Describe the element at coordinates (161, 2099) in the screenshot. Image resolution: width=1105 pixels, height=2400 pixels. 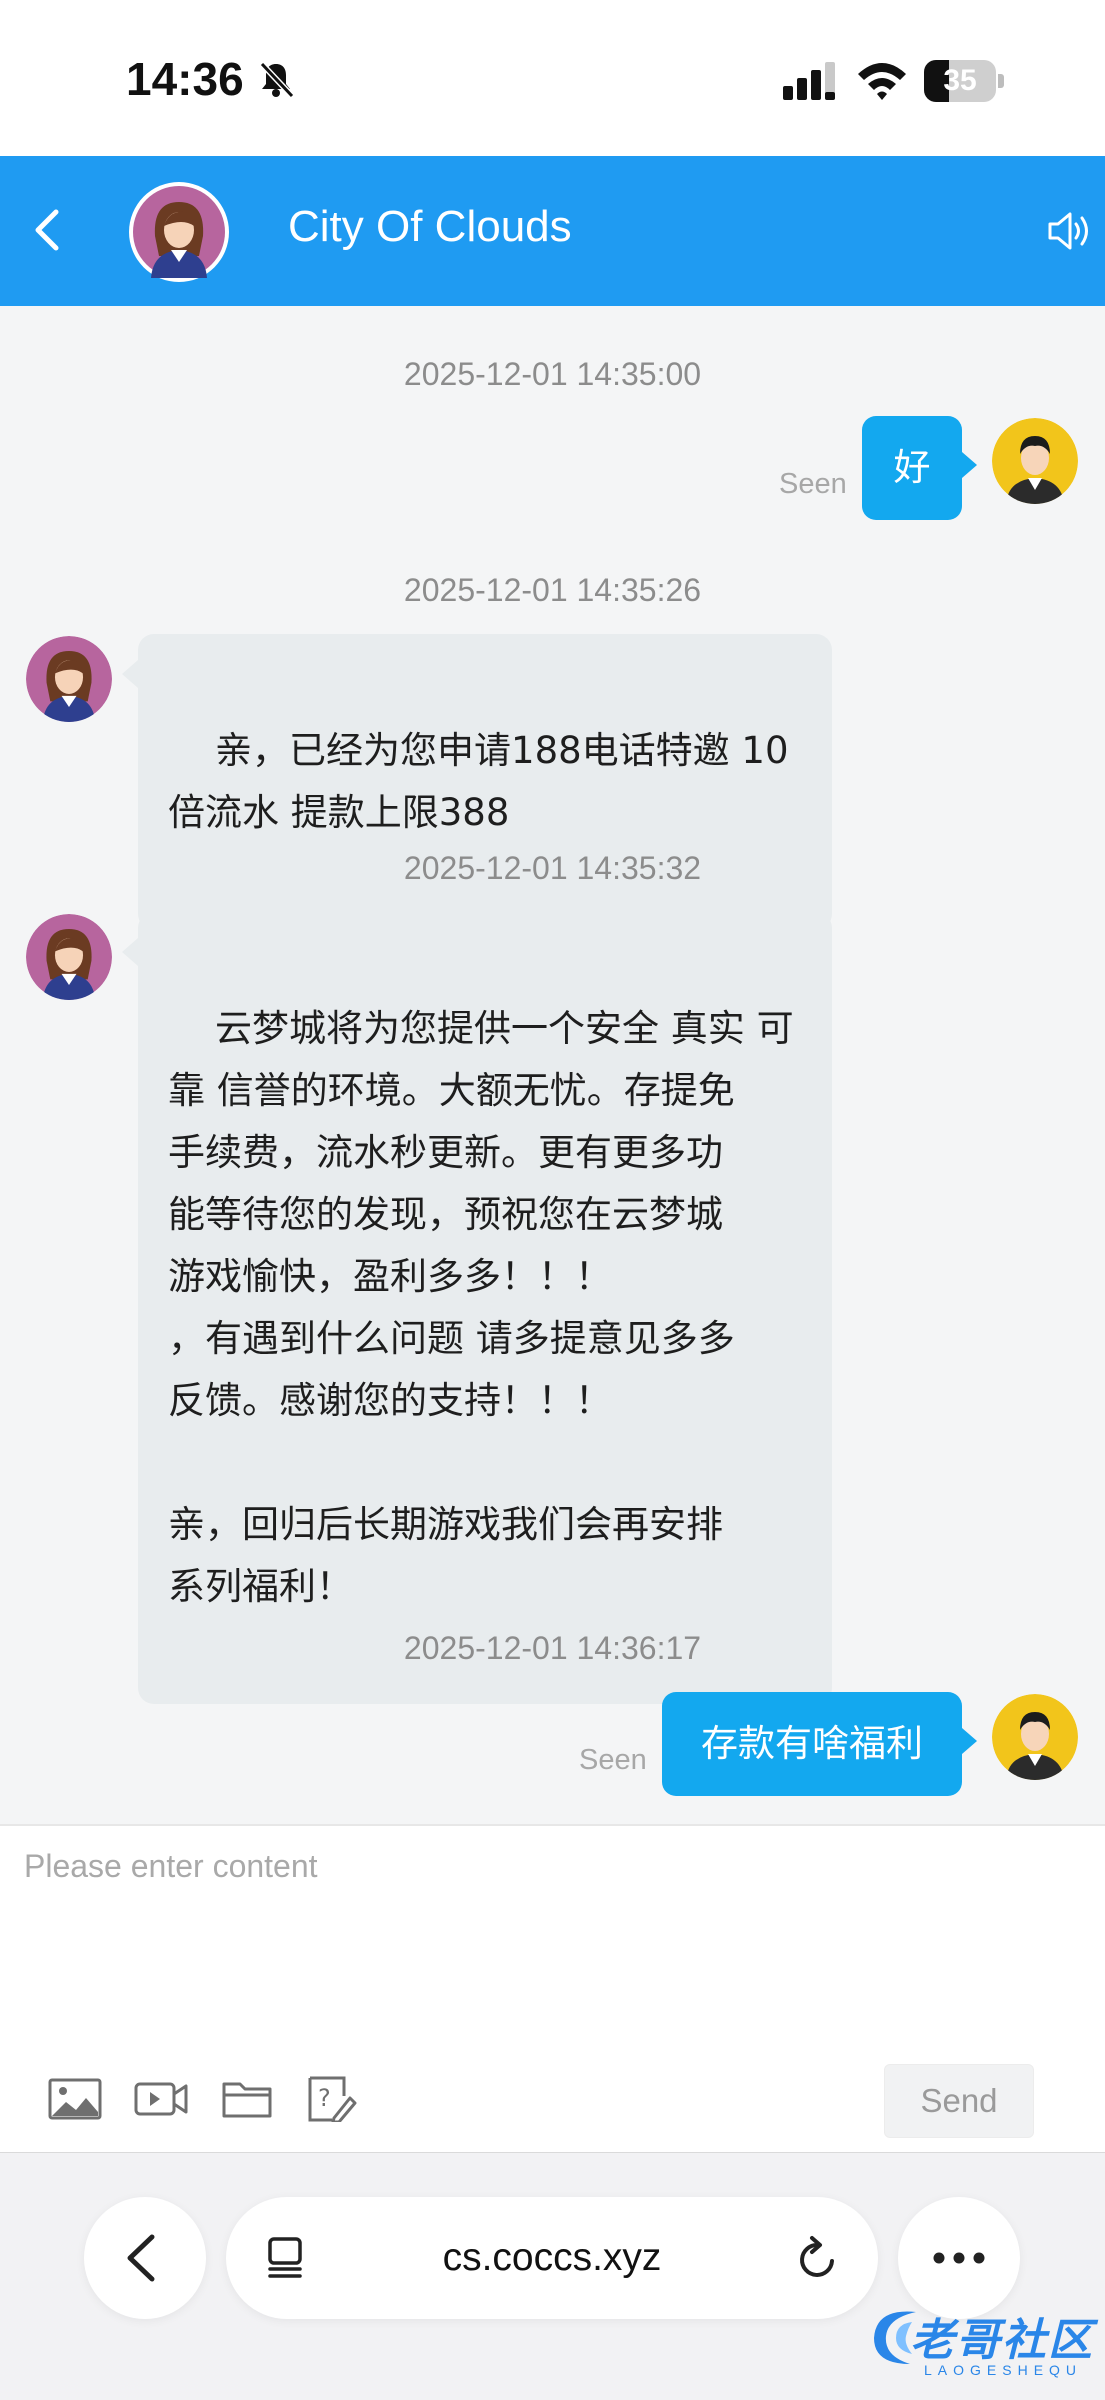
I see `video-icon` at that location.